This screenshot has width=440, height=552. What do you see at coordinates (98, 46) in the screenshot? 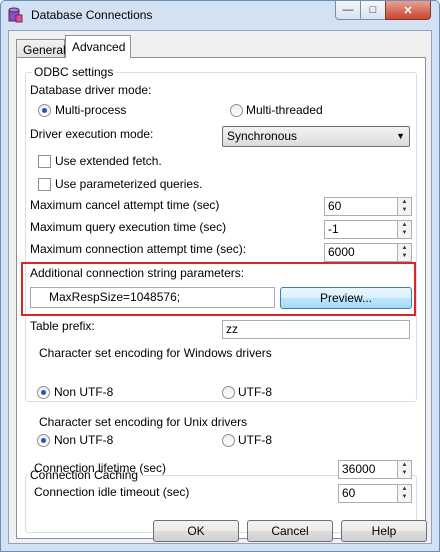
I see `tab-advanced: Advanced` at bounding box center [98, 46].